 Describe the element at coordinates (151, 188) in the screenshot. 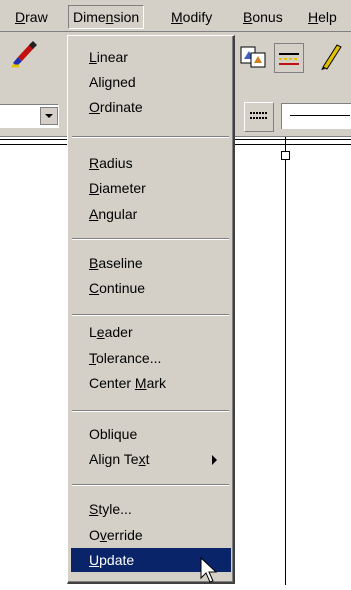

I see `menu-item-diameter: Diameter` at that location.